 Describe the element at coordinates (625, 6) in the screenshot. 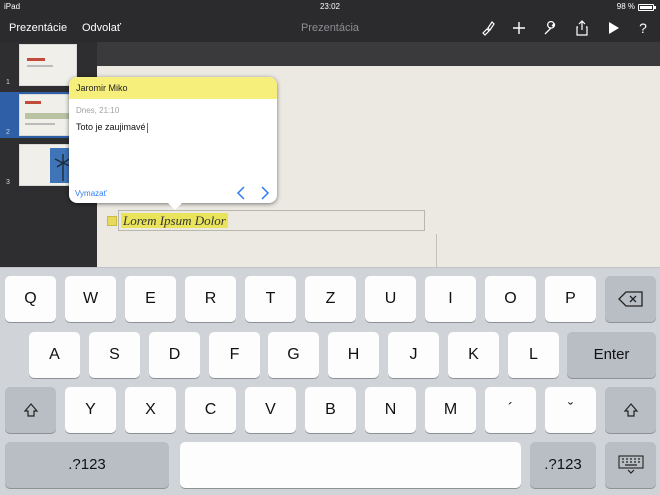

I see `battery-percent: 98 %` at that location.